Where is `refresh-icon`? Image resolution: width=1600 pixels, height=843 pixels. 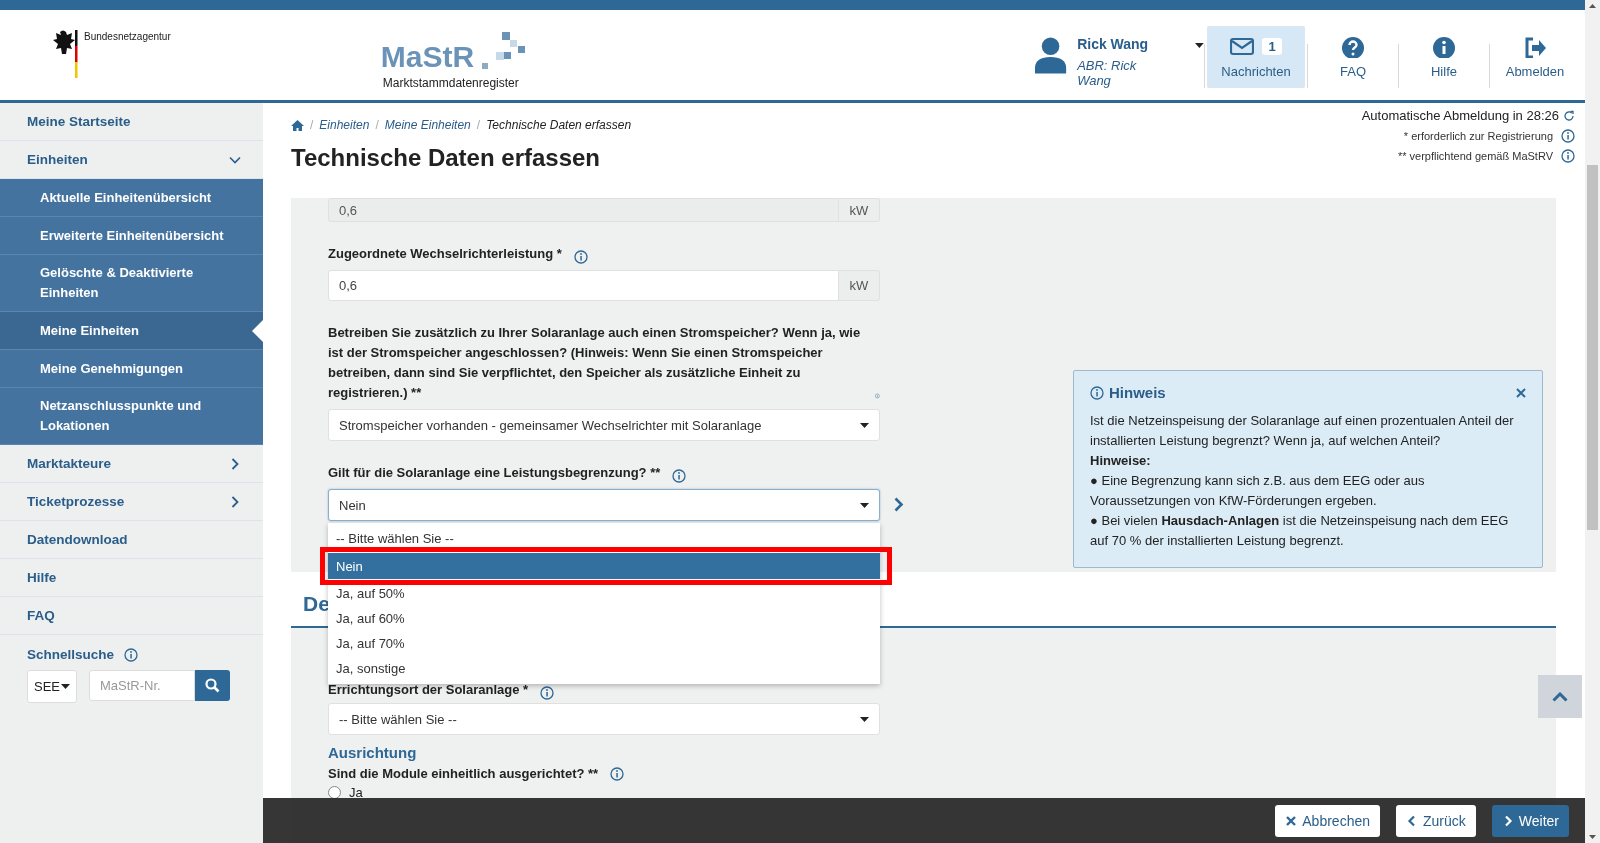 refresh-icon is located at coordinates (1569, 115).